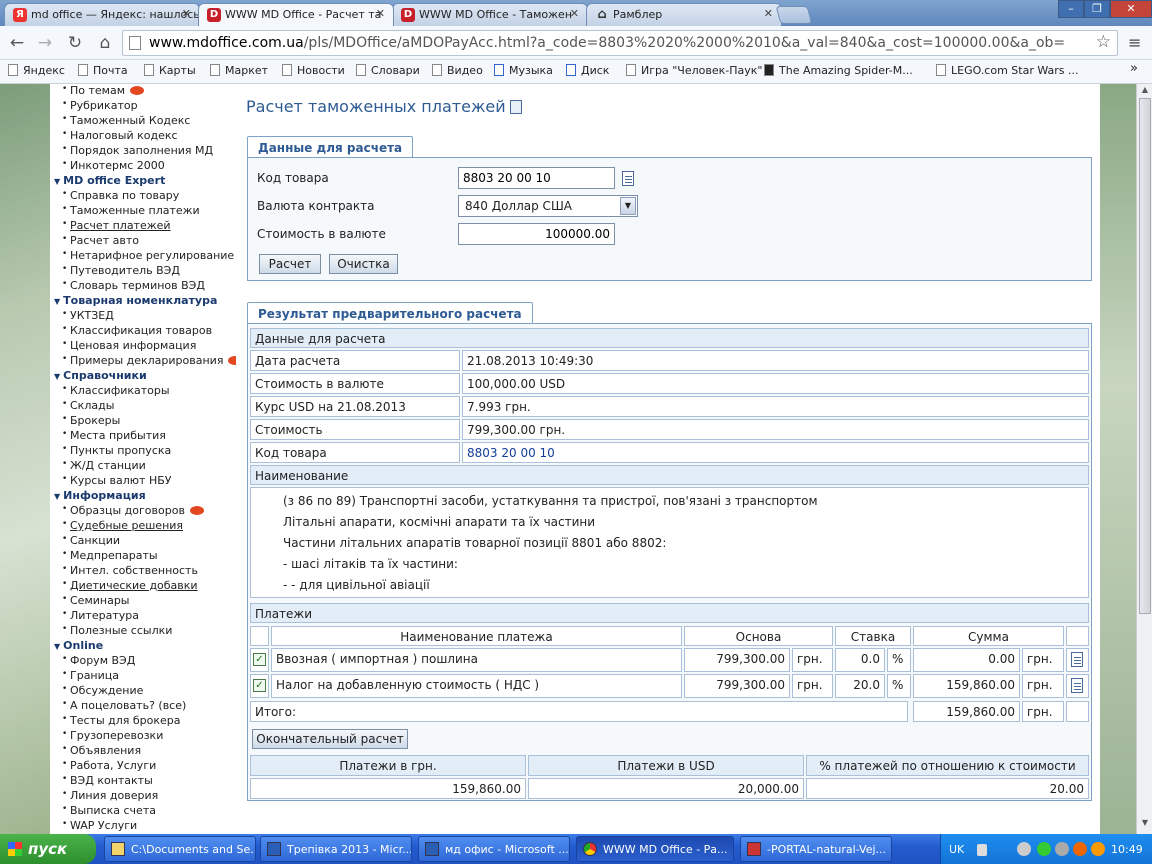 This screenshot has width=1152, height=864. Describe the element at coordinates (96, 691) in the screenshot. I see `sidebar-item: Обсуждение` at that location.